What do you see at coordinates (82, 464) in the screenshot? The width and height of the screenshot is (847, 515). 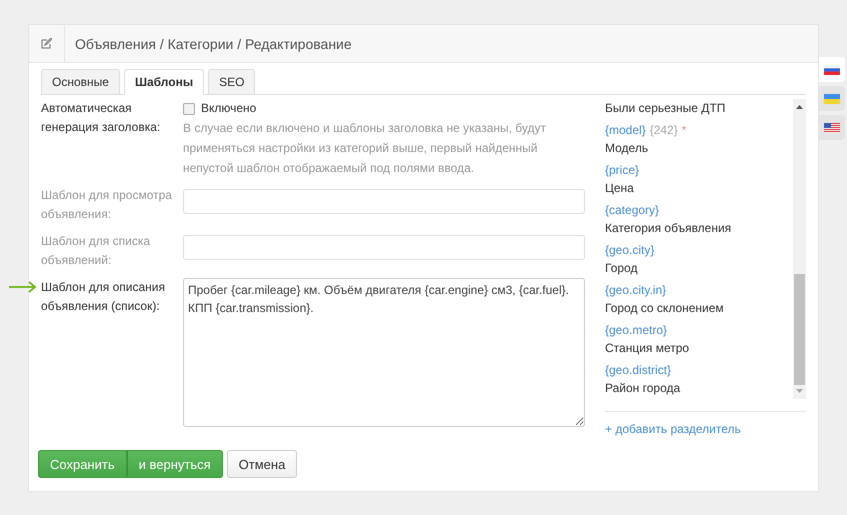 I see `save-button: Сохранить` at bounding box center [82, 464].